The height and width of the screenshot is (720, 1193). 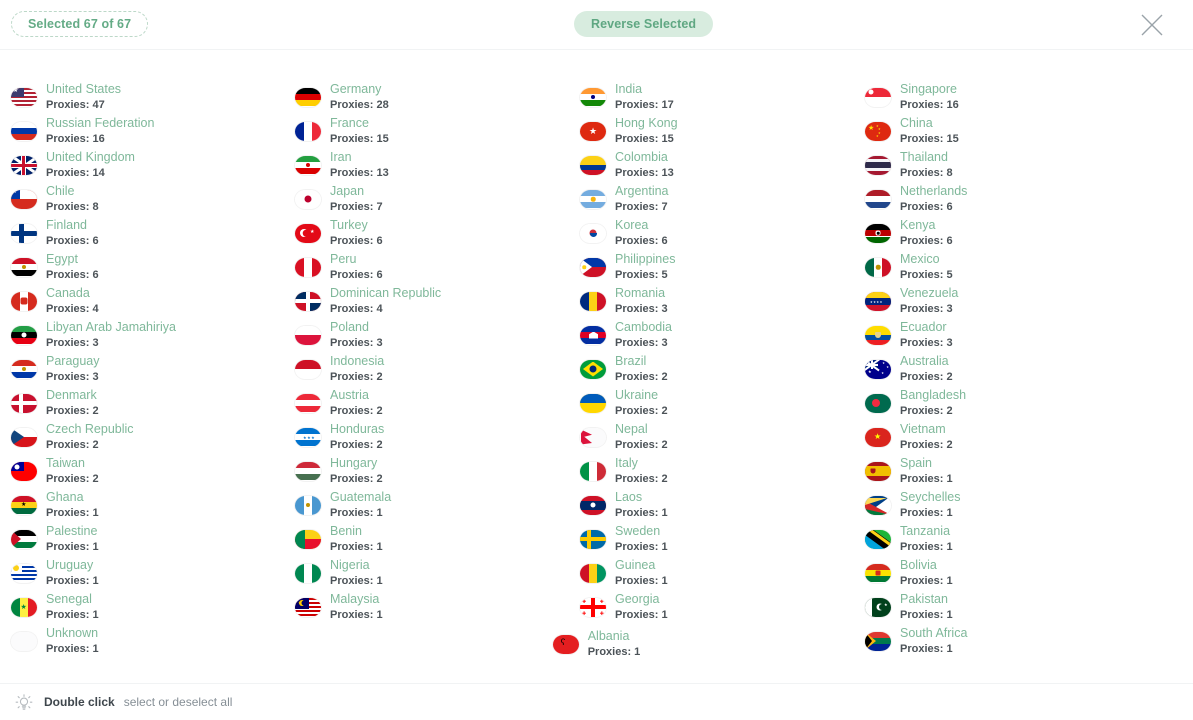 What do you see at coordinates (711, 97) in the screenshot?
I see `country-row: India Proxies: 17` at bounding box center [711, 97].